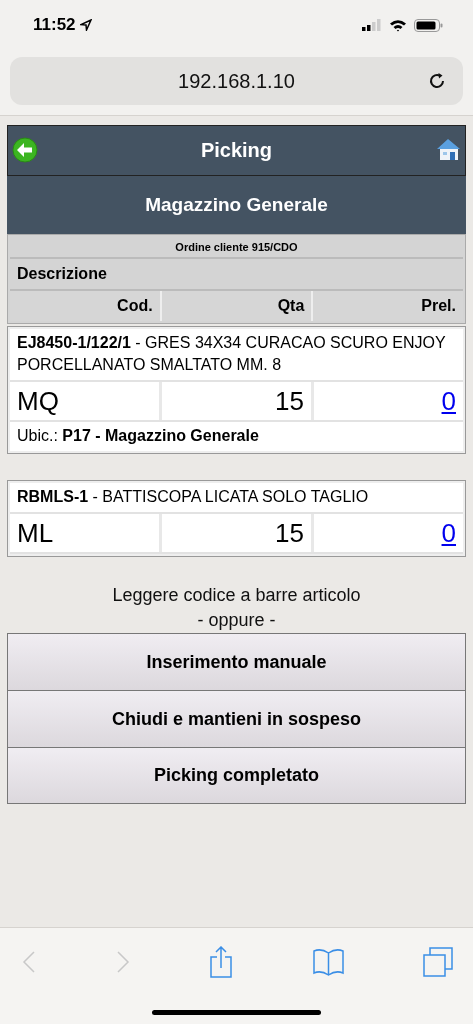 The image size is (473, 1024). I want to click on unit-cell: ML, so click(84, 533).